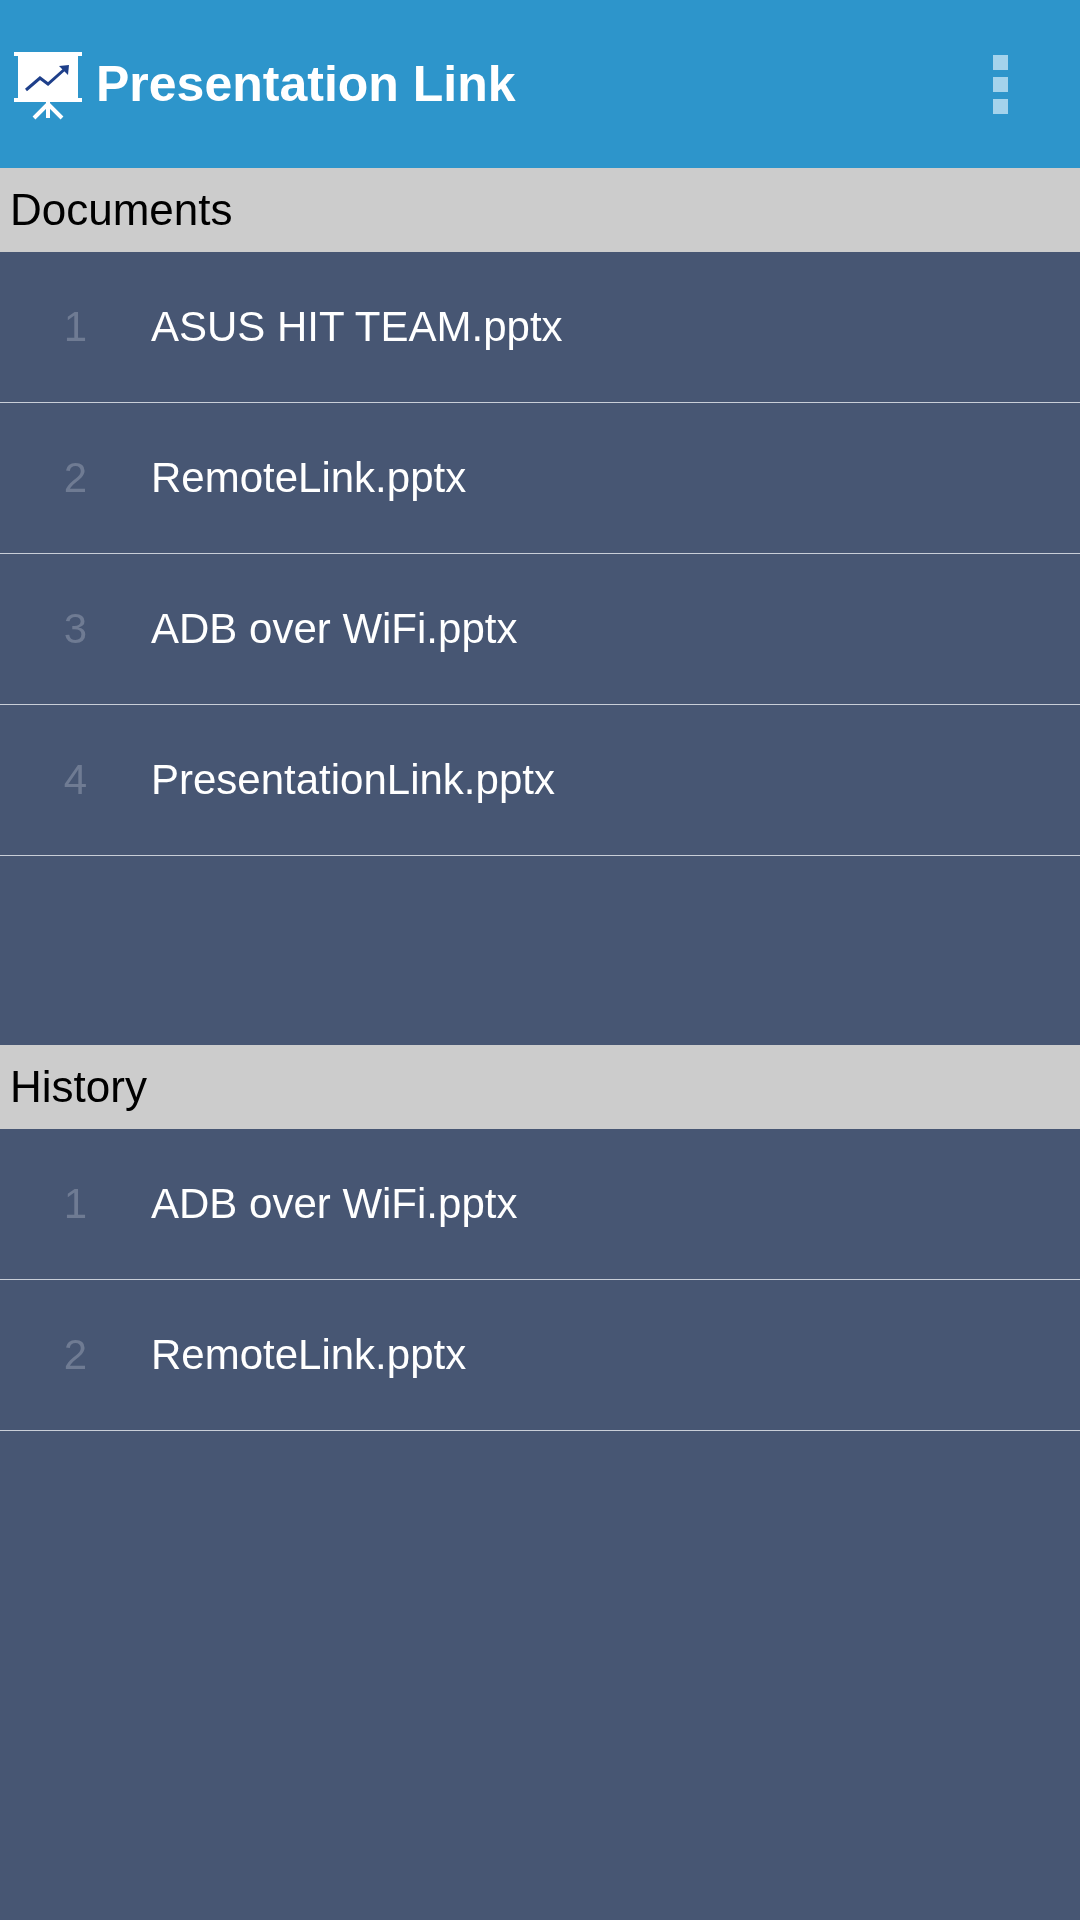  Describe the element at coordinates (357, 327) in the screenshot. I see `file-name: ASUS HIT TEAM.pptx` at that location.